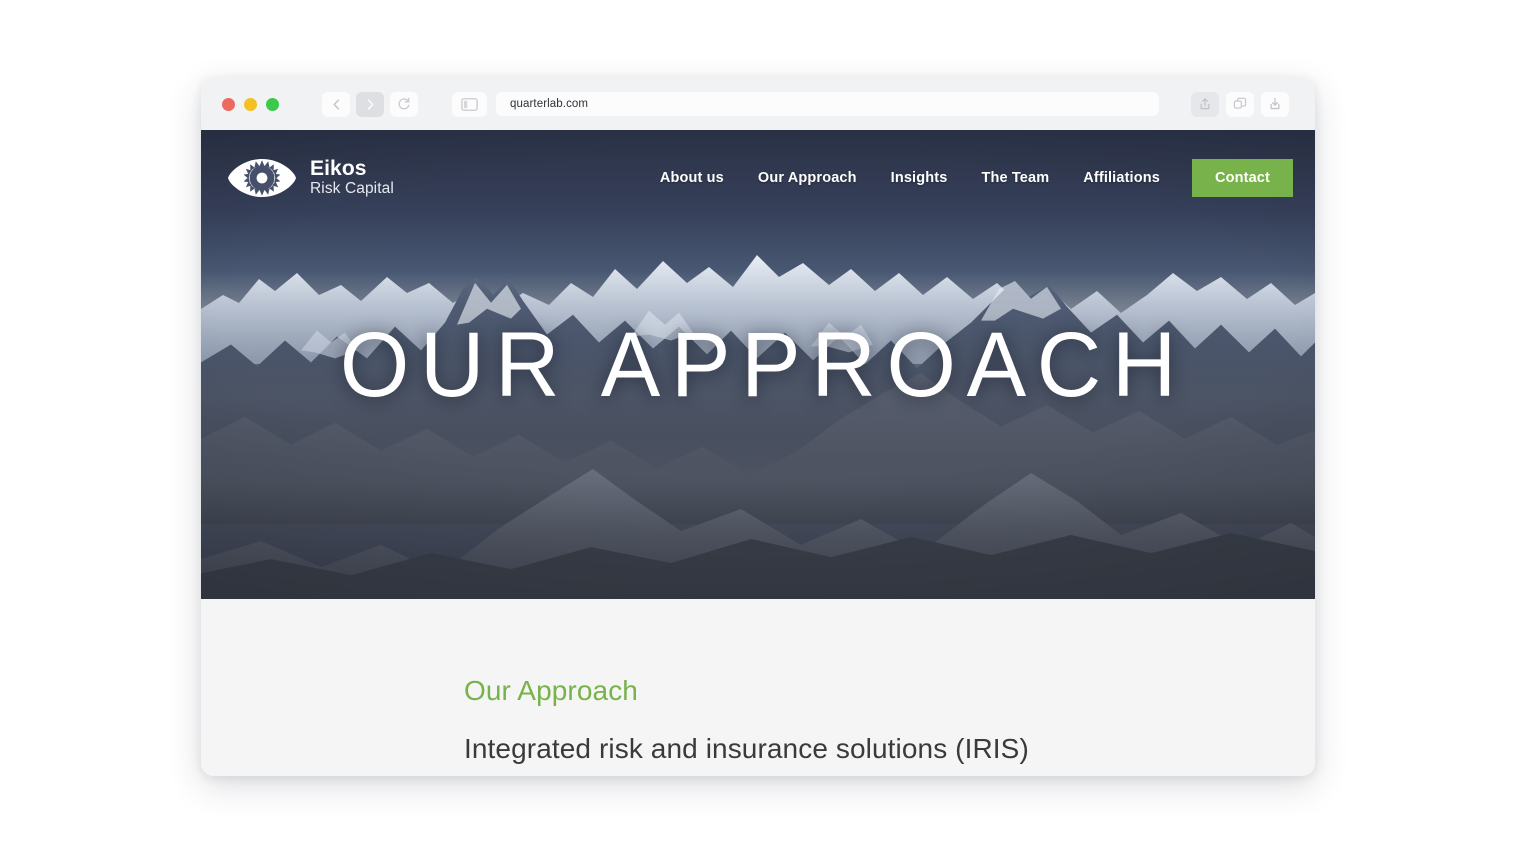  Describe the element at coordinates (272, 104) in the screenshot. I see `maximize-window-button` at that location.